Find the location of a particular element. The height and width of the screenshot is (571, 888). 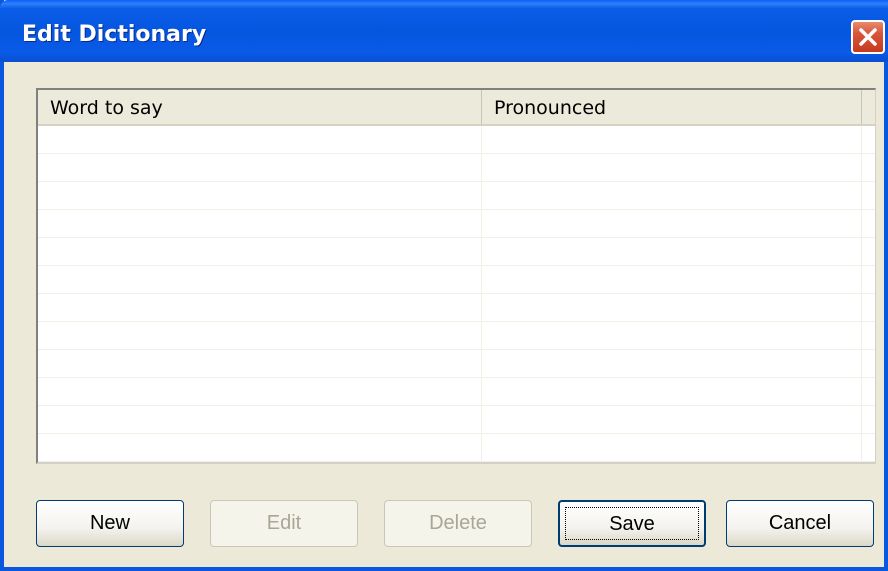

edit-button: Edit is located at coordinates (284, 523).